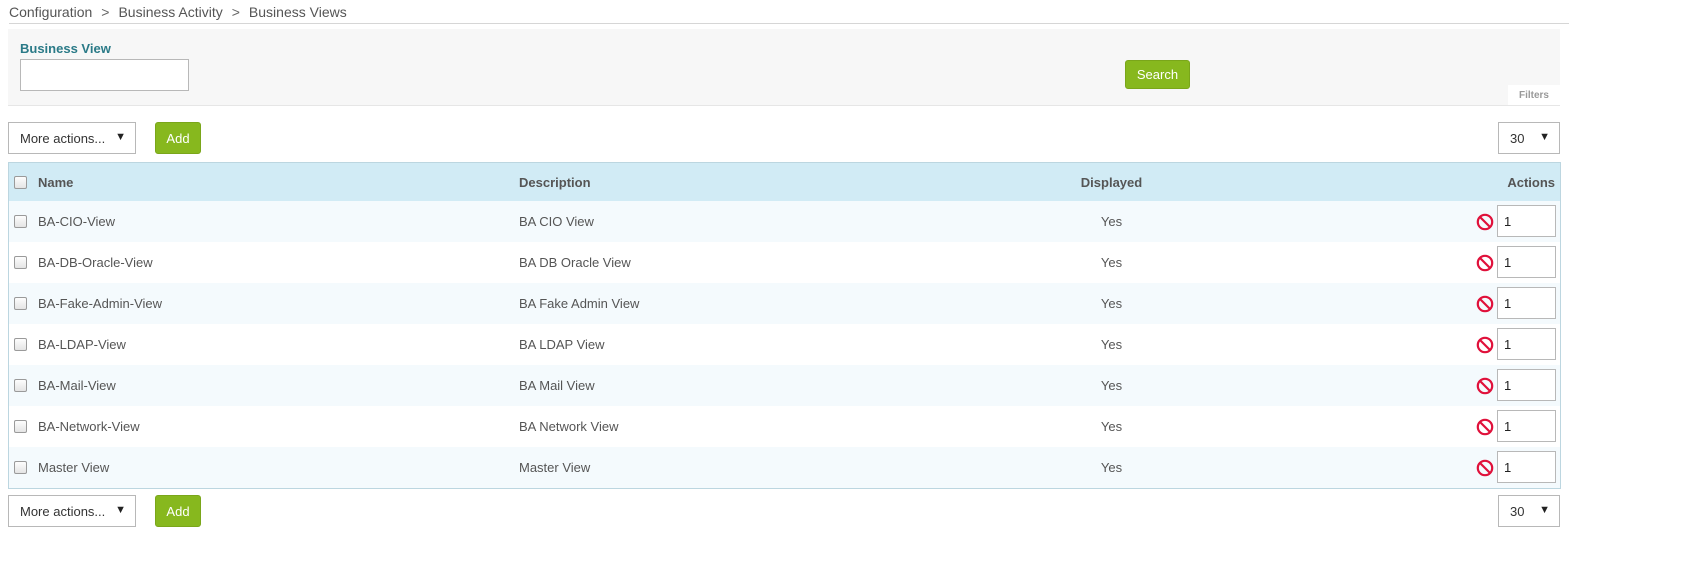 Image resolution: width=1687 pixels, height=577 pixels. What do you see at coordinates (77, 385) in the screenshot?
I see `row-name: BA-Mail-View` at bounding box center [77, 385].